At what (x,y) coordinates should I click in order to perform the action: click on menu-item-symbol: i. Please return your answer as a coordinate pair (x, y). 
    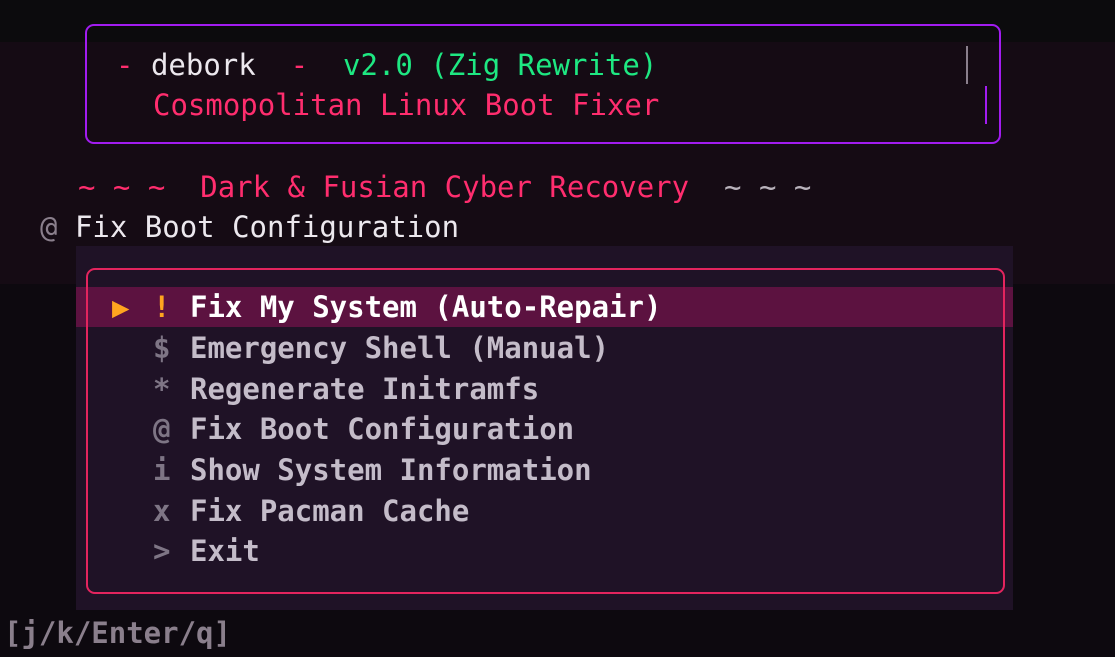
    Looking at the image, I should click on (162, 470).